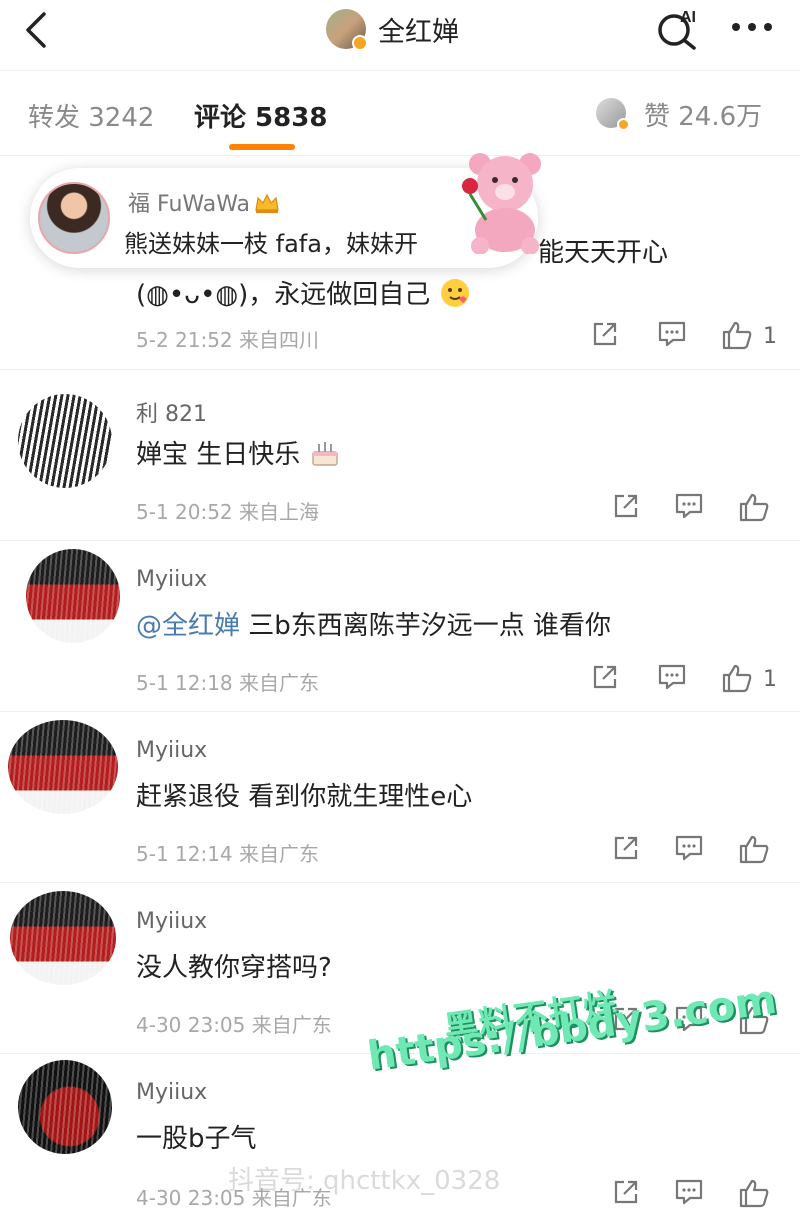  I want to click on comment-item: Myiiux 赶紧退役 看到你就生理性e心 5-1 12:14 来自广东, so click(400, 797).